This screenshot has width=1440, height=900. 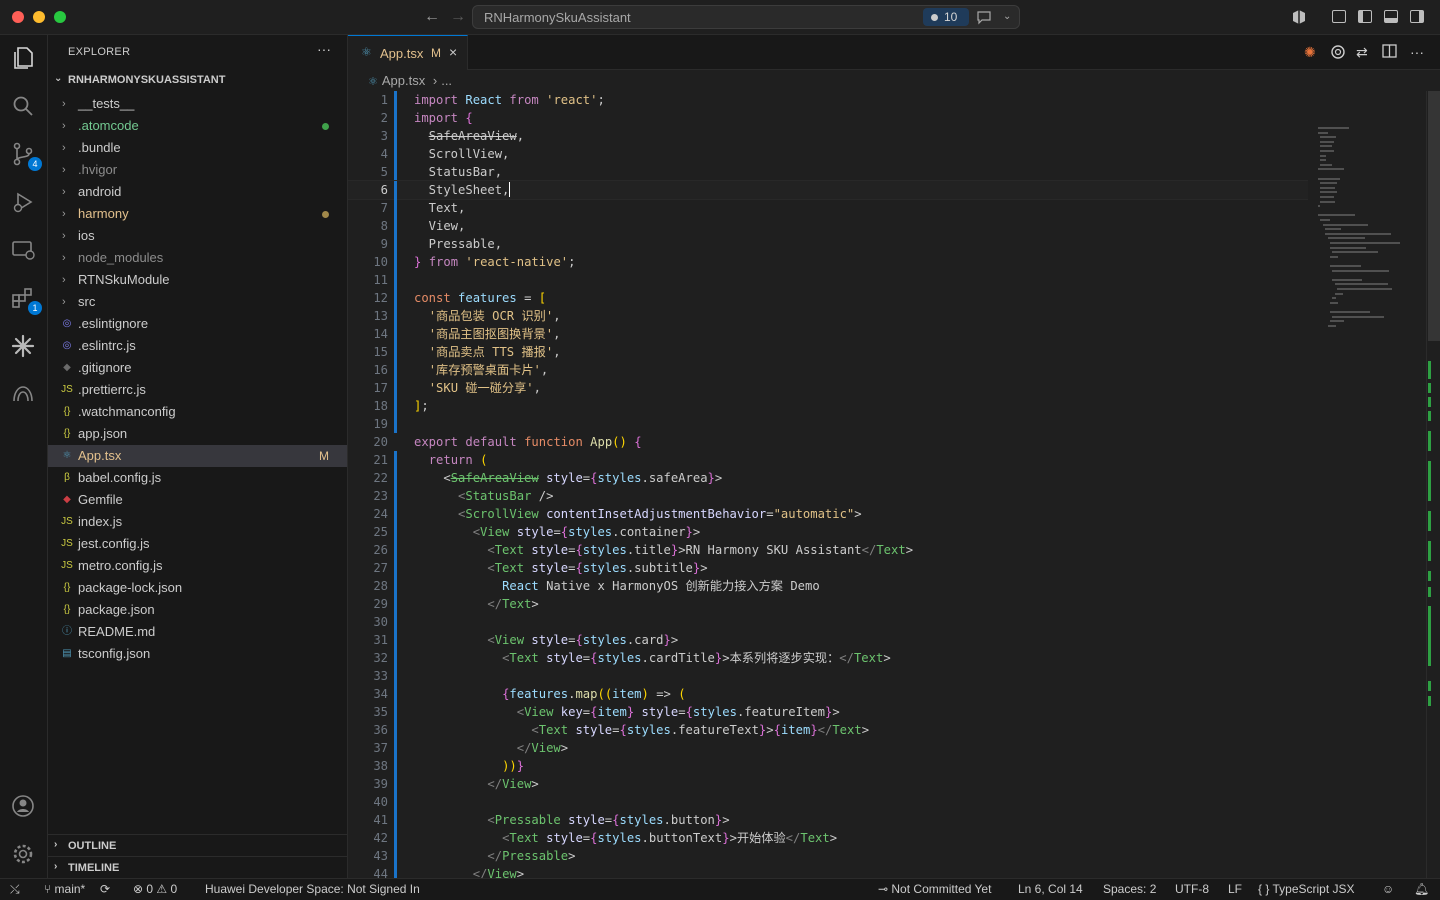 I want to click on search-icon, so click(x=24, y=107).